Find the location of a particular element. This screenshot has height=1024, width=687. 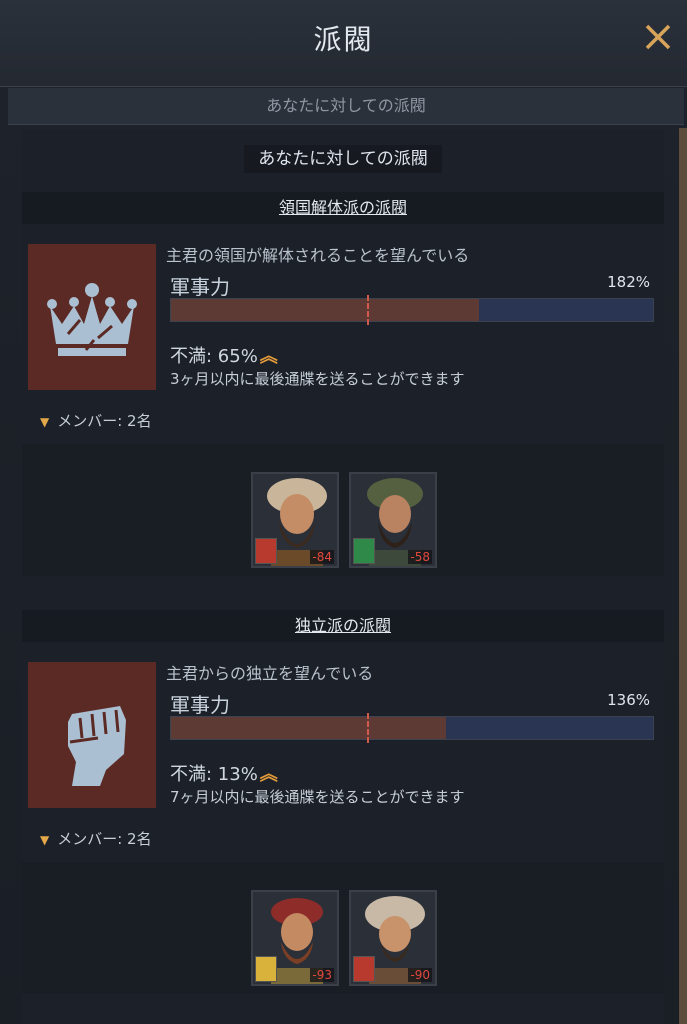

military-strength-percent: 136% is located at coordinates (628, 700).